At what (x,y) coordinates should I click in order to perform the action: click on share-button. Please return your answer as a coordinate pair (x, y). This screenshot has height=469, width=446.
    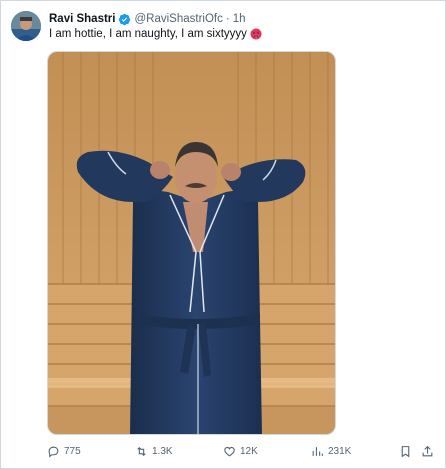
    Looking at the image, I should click on (427, 451).